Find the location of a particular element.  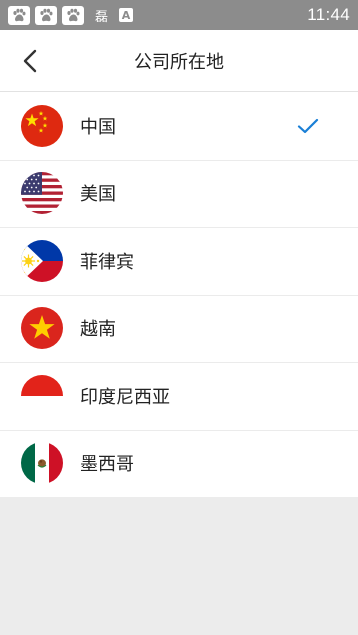

country-label: 美国 is located at coordinates (98, 195).